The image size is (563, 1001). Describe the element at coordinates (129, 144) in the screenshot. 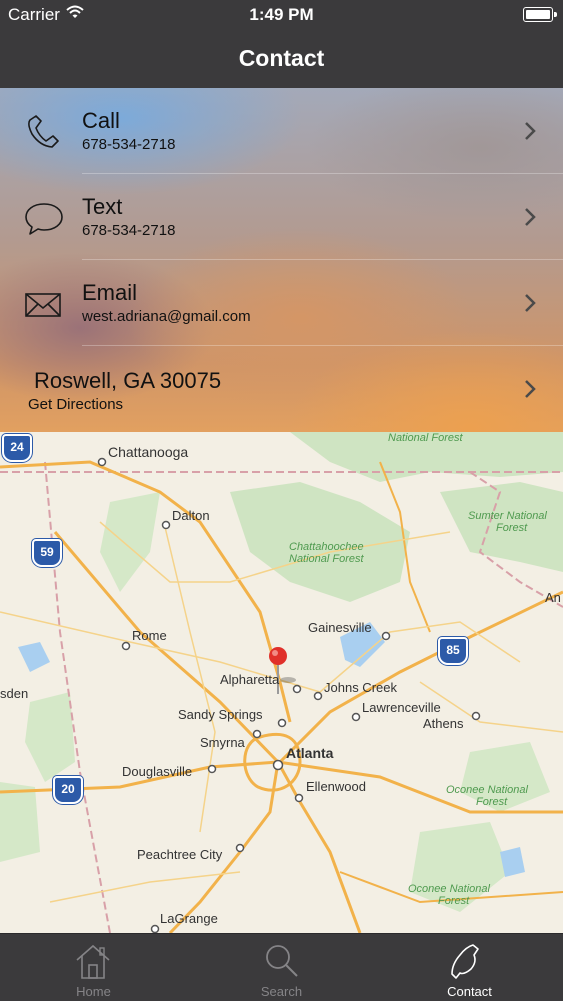

I see `call-number: 678-534-2718` at that location.